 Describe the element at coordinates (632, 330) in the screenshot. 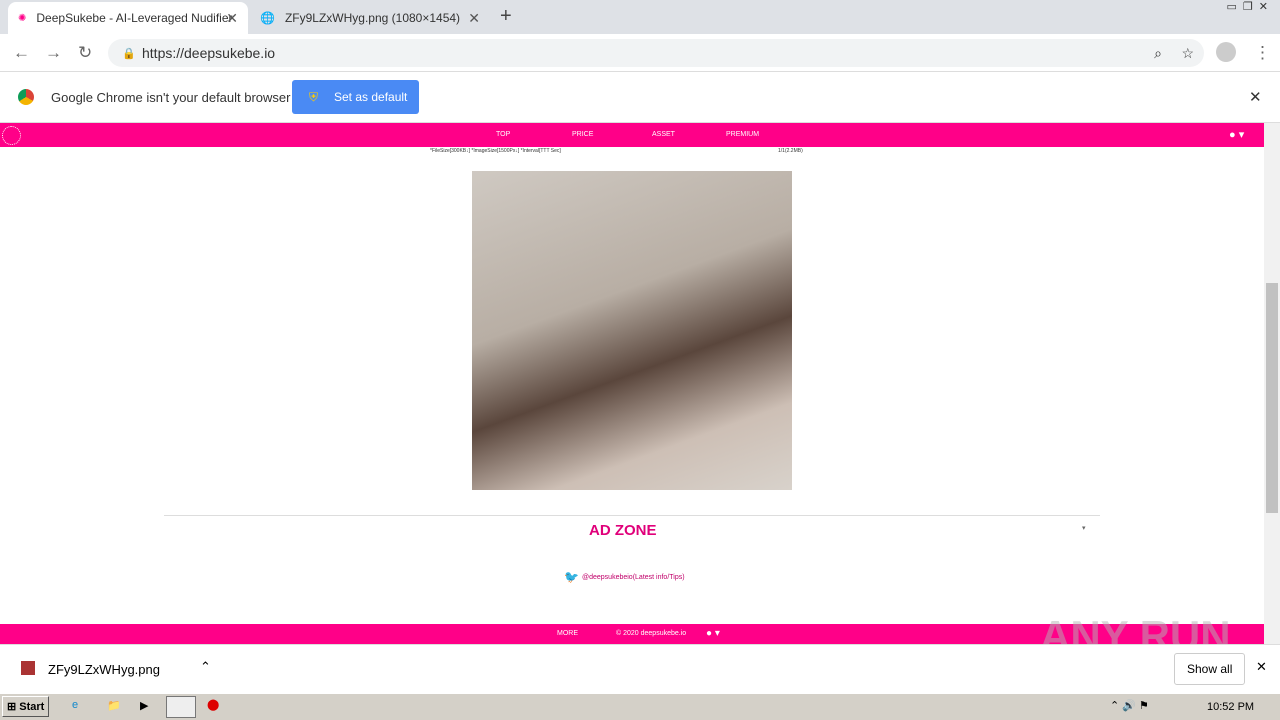

I see `result-image` at that location.